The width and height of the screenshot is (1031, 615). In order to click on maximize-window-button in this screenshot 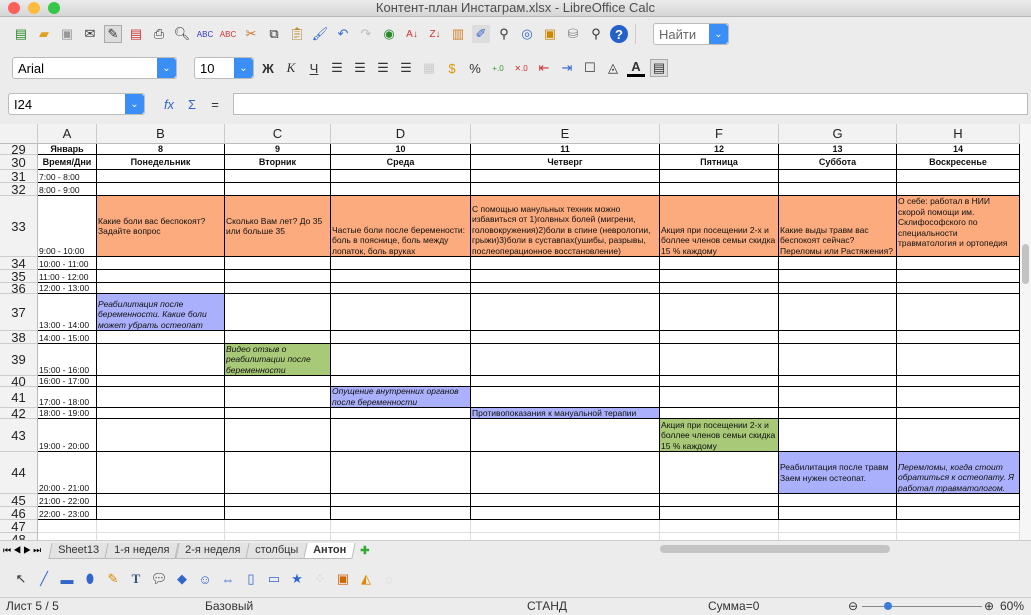, I will do `click(54, 8)`.